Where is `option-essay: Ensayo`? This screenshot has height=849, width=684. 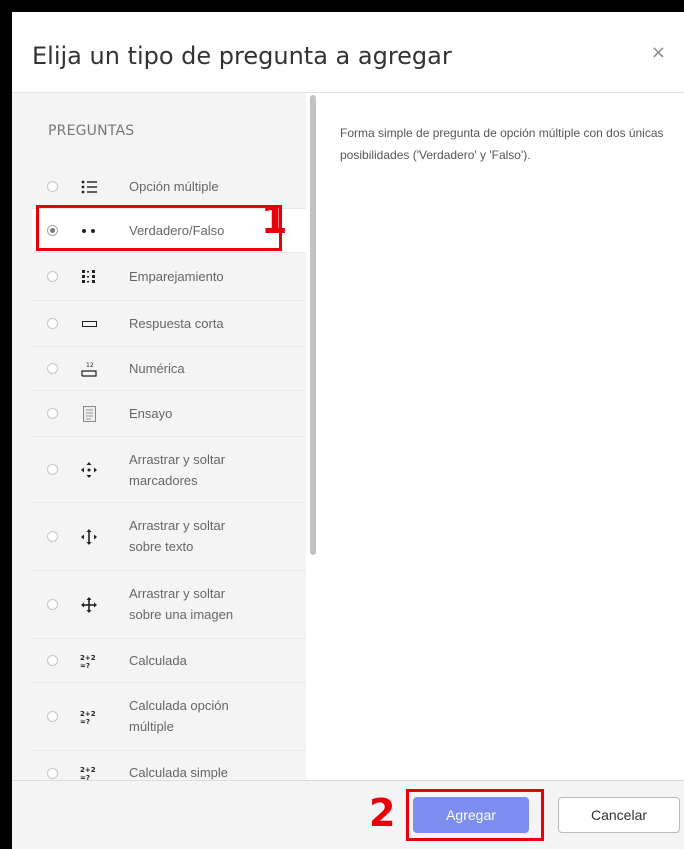
option-essay: Ensayo is located at coordinates (169, 414).